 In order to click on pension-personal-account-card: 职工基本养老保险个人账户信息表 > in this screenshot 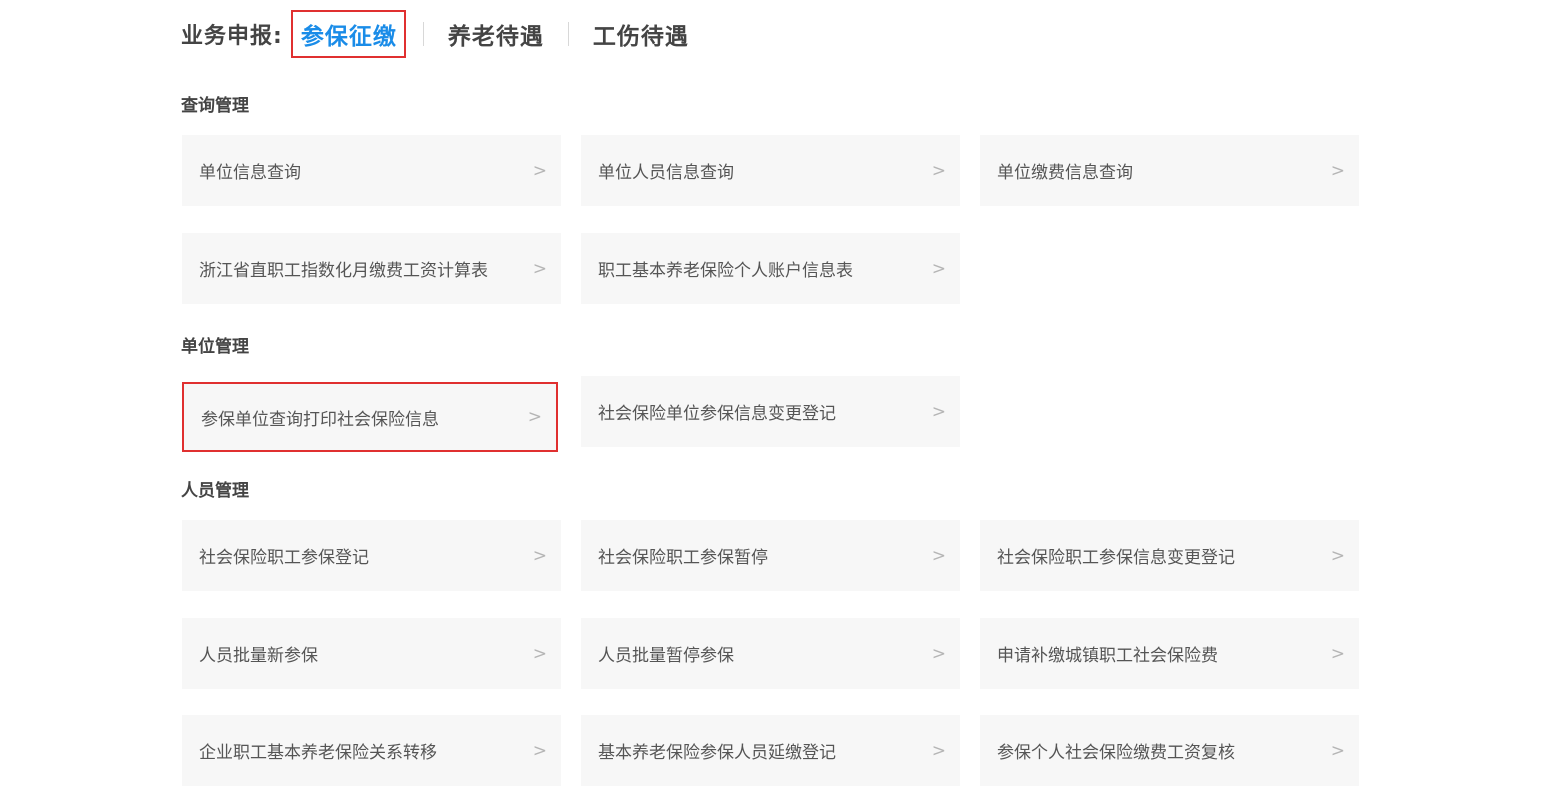, I will do `click(770, 268)`.